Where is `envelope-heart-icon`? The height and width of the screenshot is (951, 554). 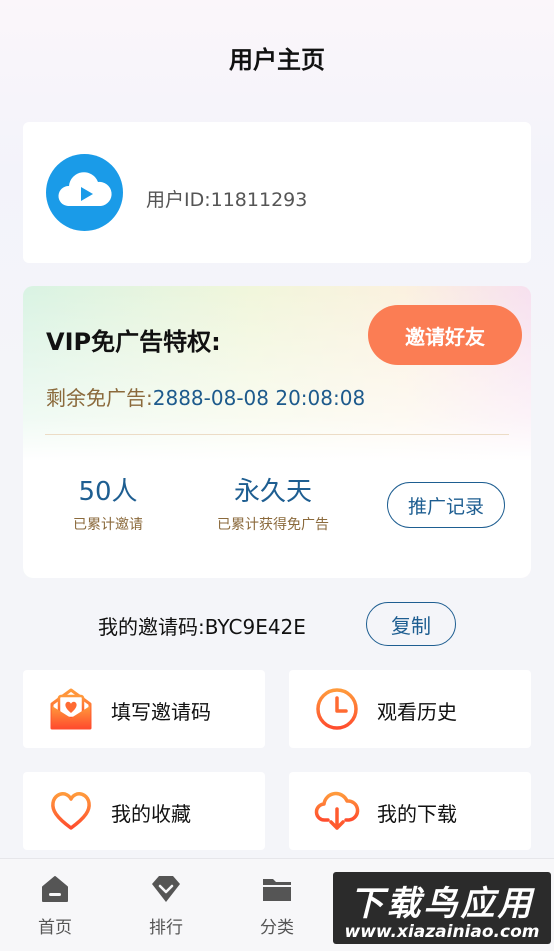 envelope-heart-icon is located at coordinates (71, 709).